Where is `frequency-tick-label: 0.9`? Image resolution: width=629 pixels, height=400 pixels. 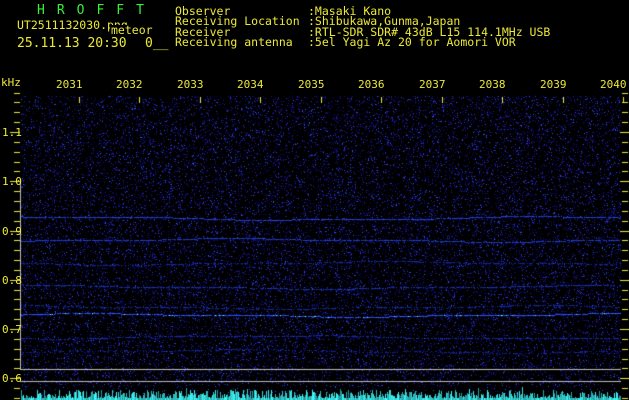 frequency-tick-label: 0.9 is located at coordinates (12, 231).